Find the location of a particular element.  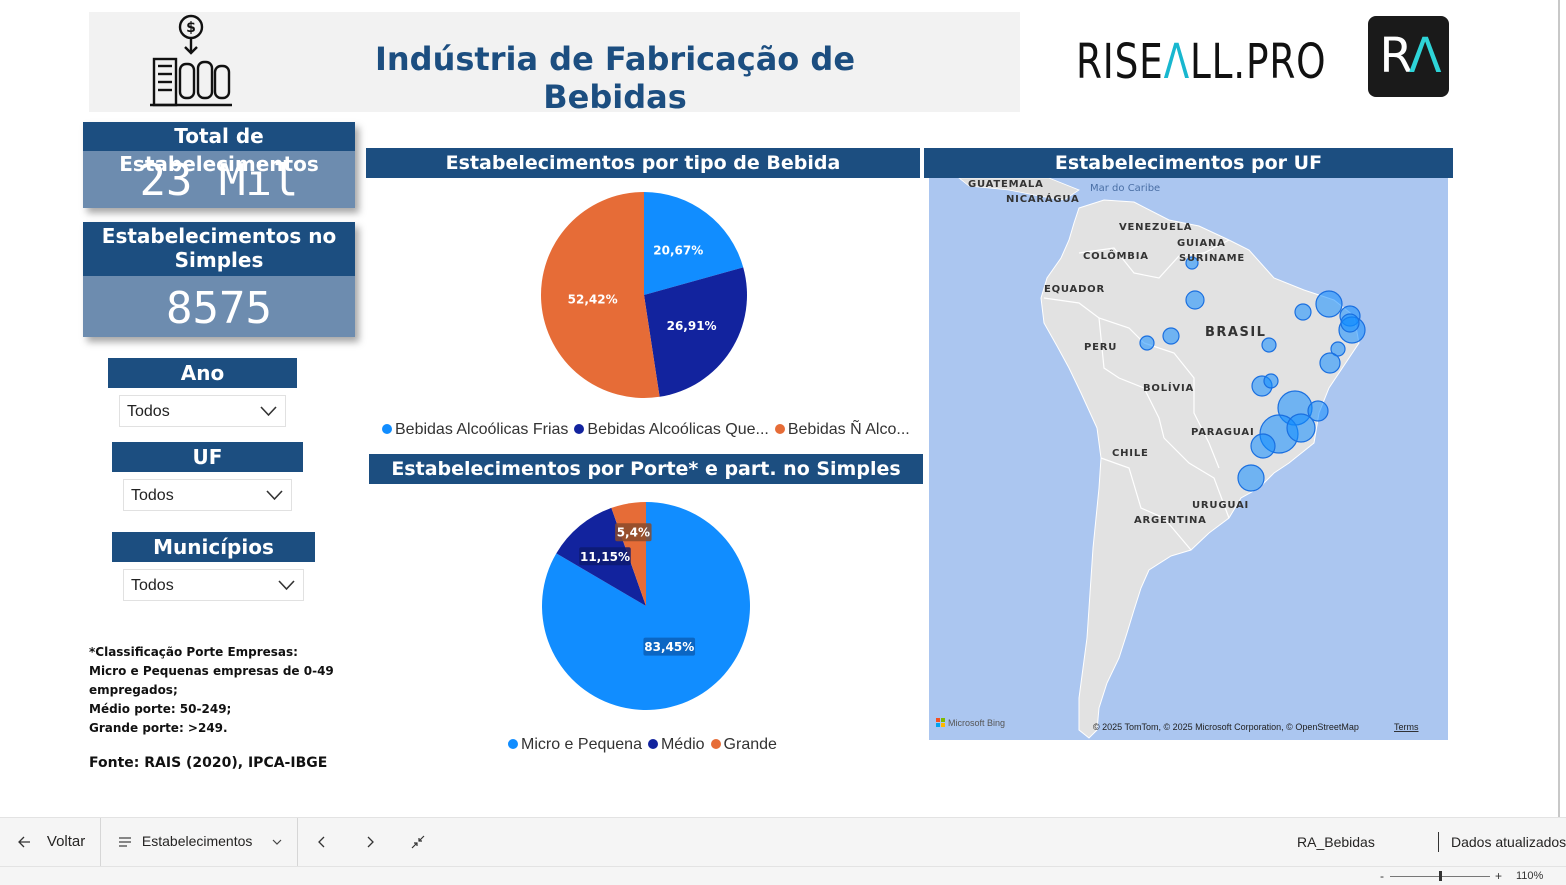

kpi-total-label: Total de Estabelecimentos is located at coordinates (219, 149).